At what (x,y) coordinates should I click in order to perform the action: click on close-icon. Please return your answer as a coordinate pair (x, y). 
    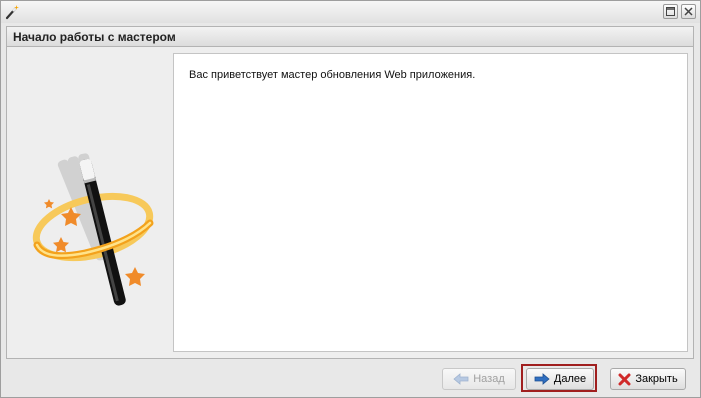
    Looking at the image, I should click on (688, 11).